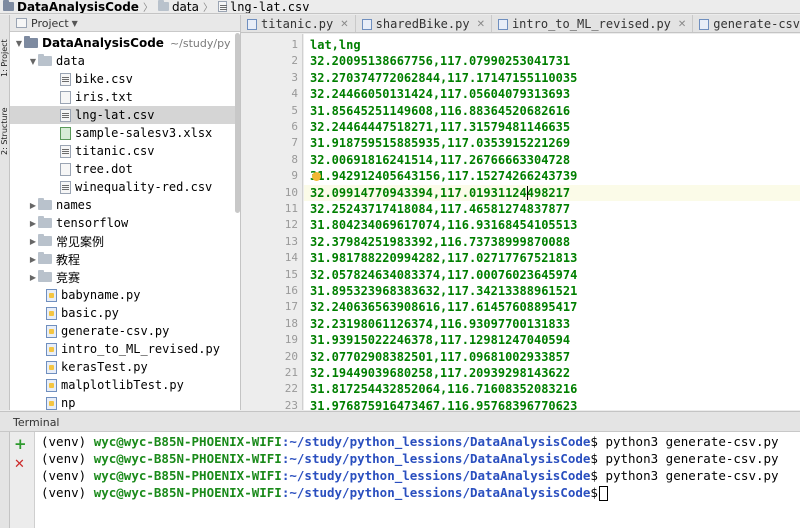 Image resolution: width=800 pixels, height=528 pixels. I want to click on code-line: 32.20095138667756,117.07990253041731, so click(440, 61).